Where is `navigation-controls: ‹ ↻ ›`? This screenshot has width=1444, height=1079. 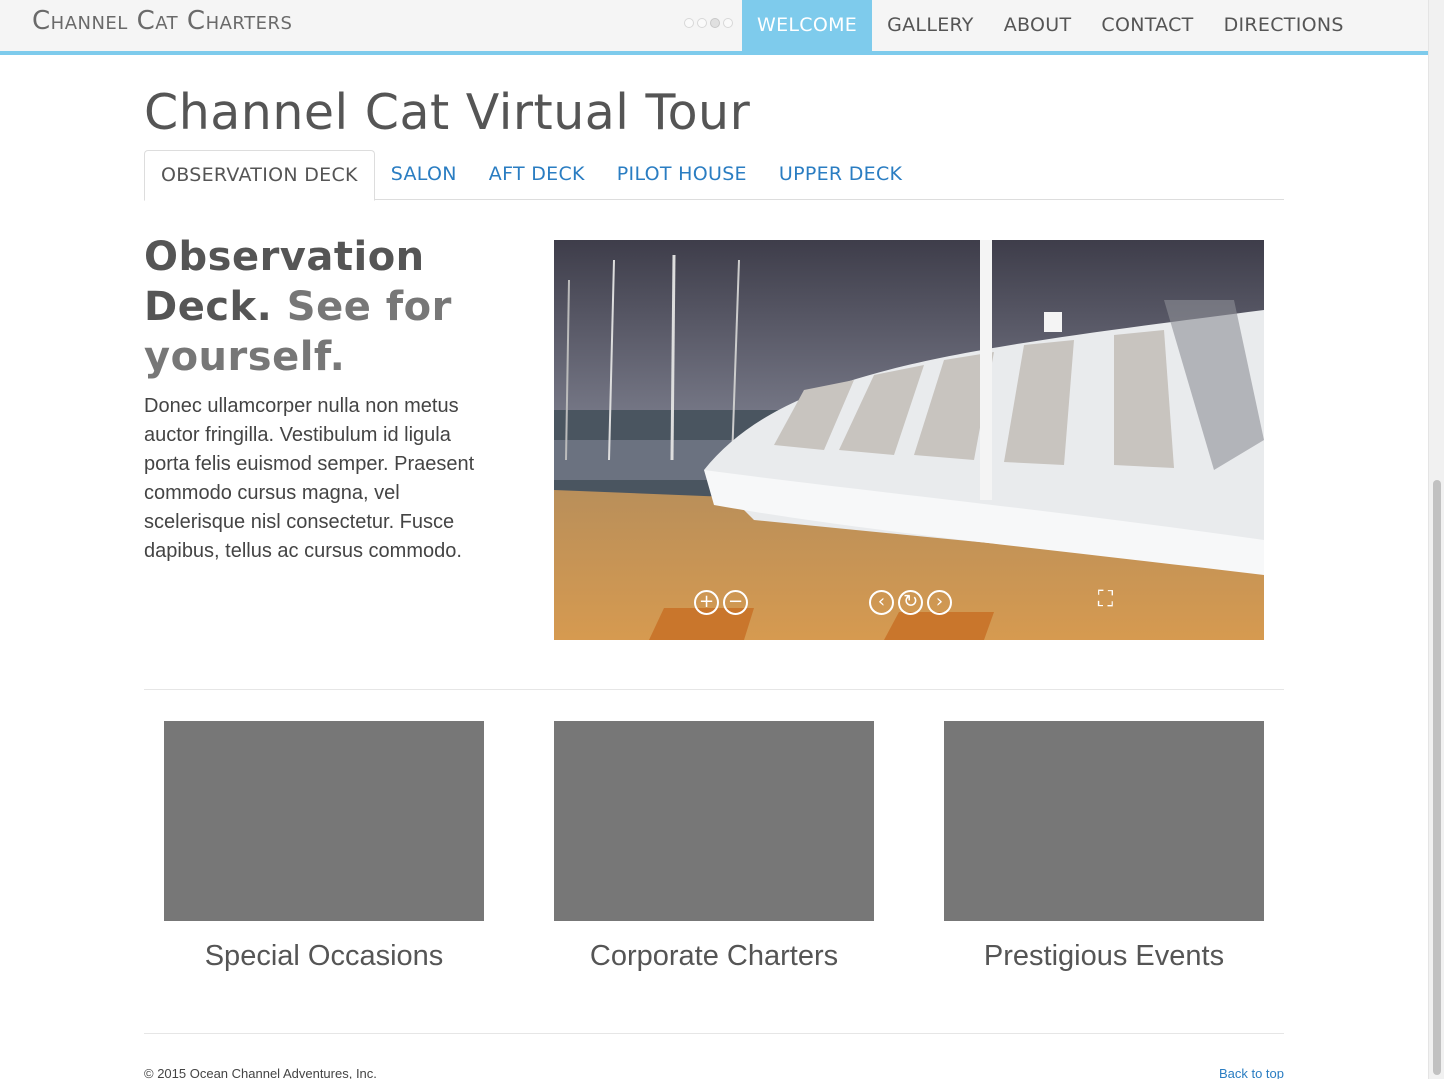 navigation-controls: ‹ ↻ › is located at coordinates (910, 603).